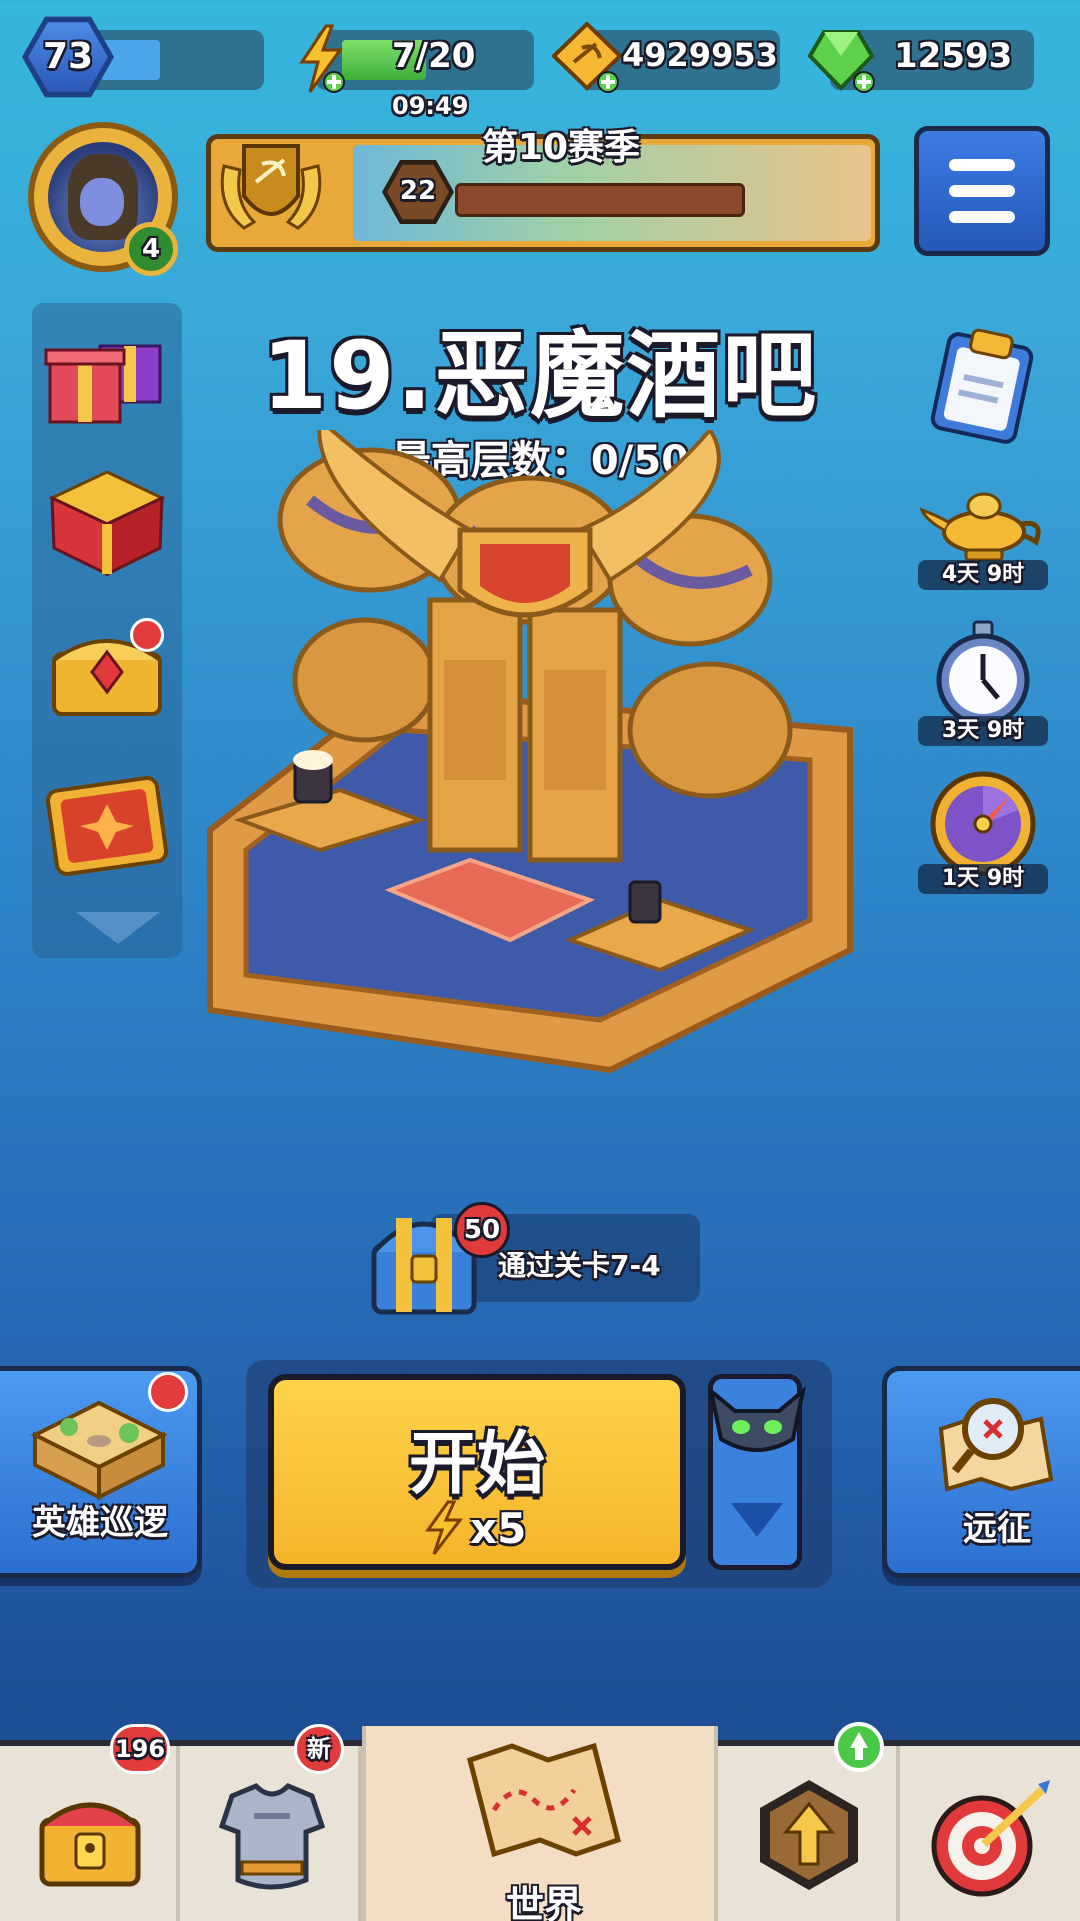 This screenshot has height=1921, width=1080. What do you see at coordinates (982, 191) in the screenshot?
I see `menu-button` at bounding box center [982, 191].